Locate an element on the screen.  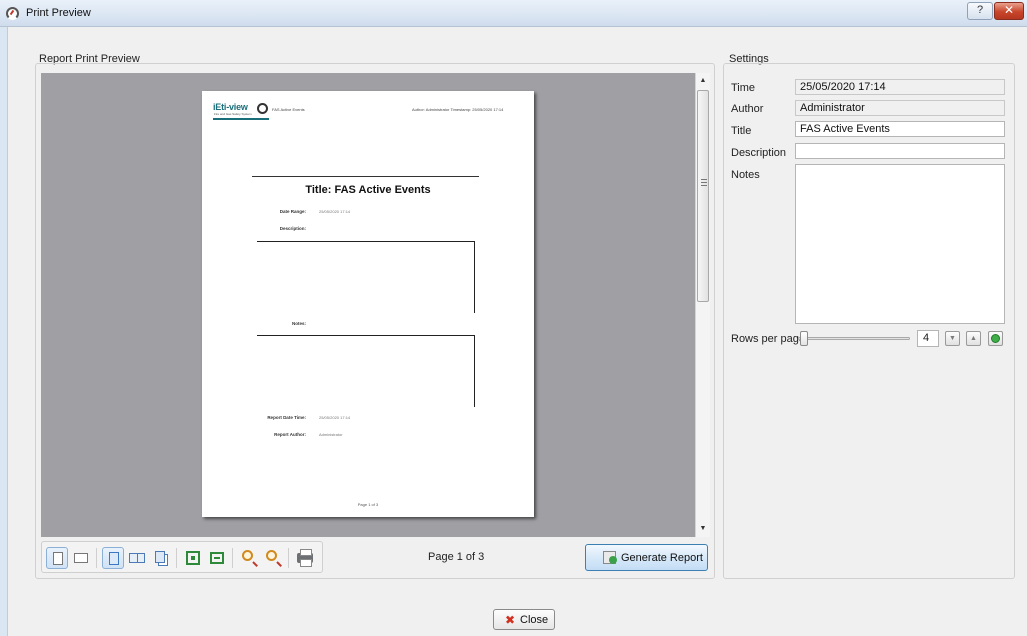
preview-toolbar is located at coordinates (182, 557).